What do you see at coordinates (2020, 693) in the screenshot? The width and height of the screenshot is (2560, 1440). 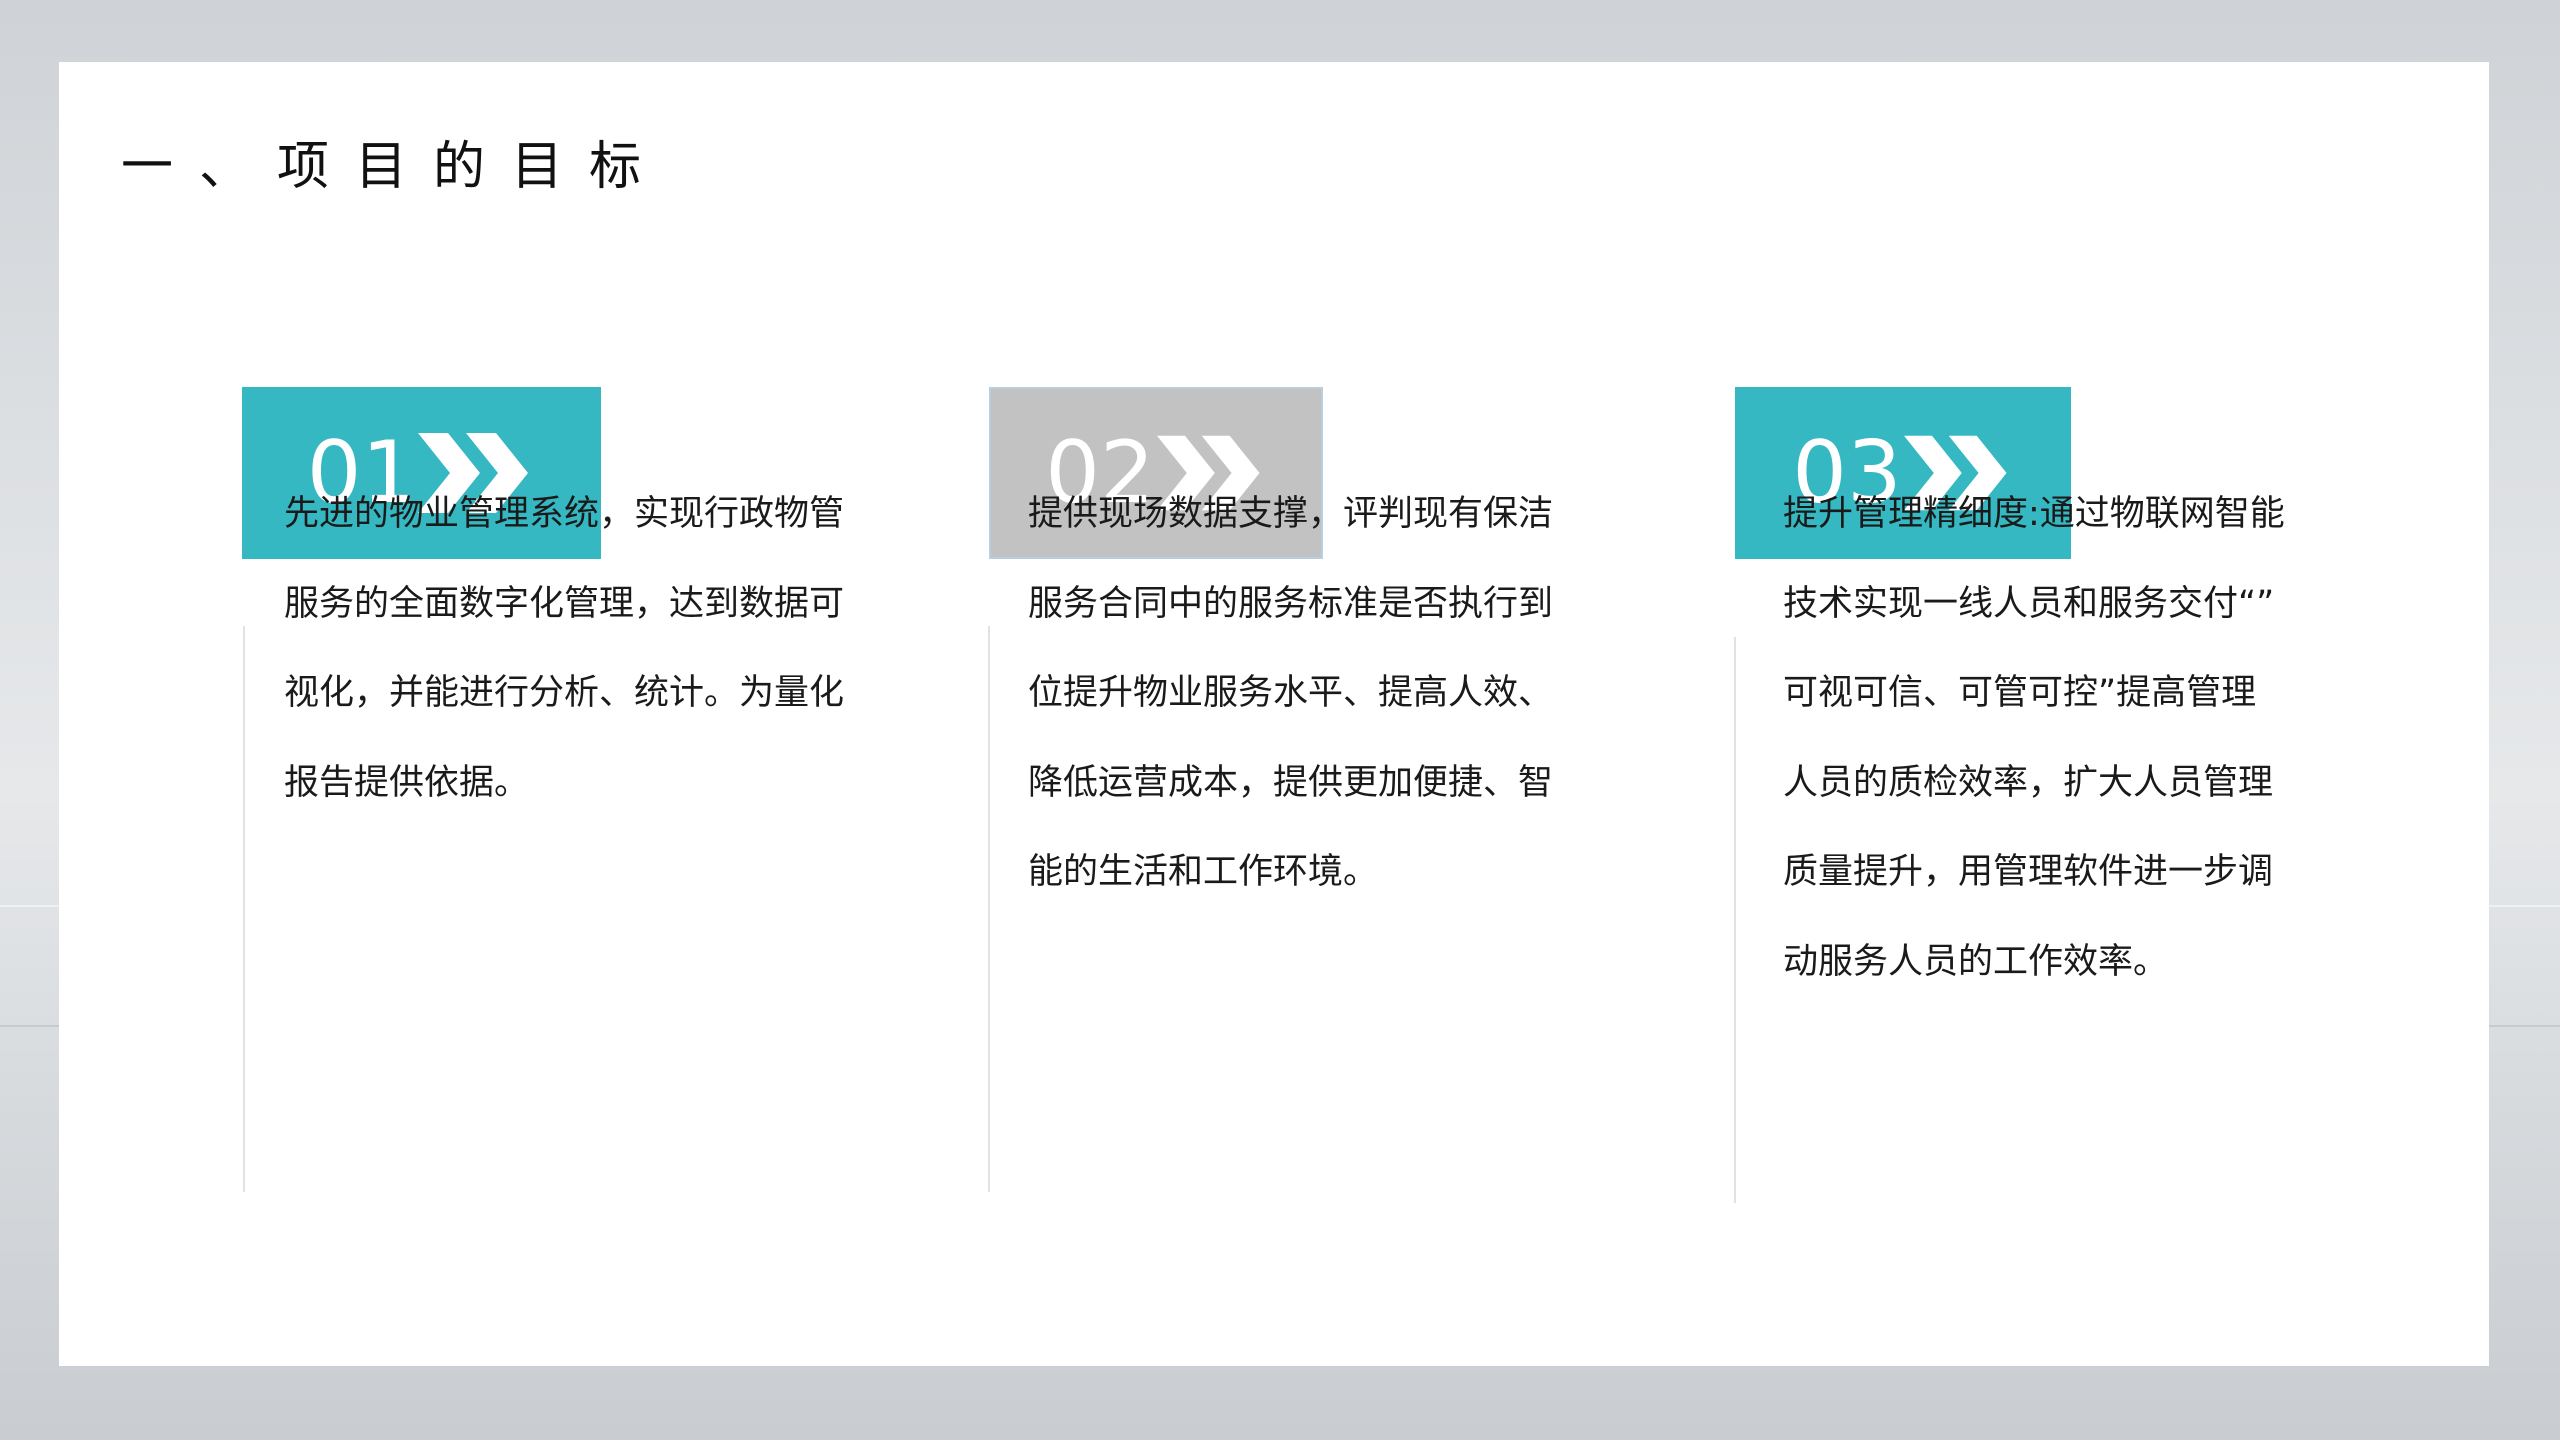 I see `text-line: 可视可信、可管可控”提高管理` at bounding box center [2020, 693].